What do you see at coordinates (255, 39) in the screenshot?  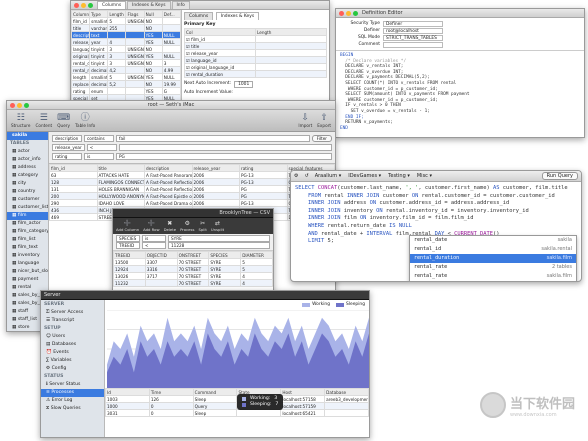 I see `index-row: ☑ film_id` at bounding box center [255, 39].